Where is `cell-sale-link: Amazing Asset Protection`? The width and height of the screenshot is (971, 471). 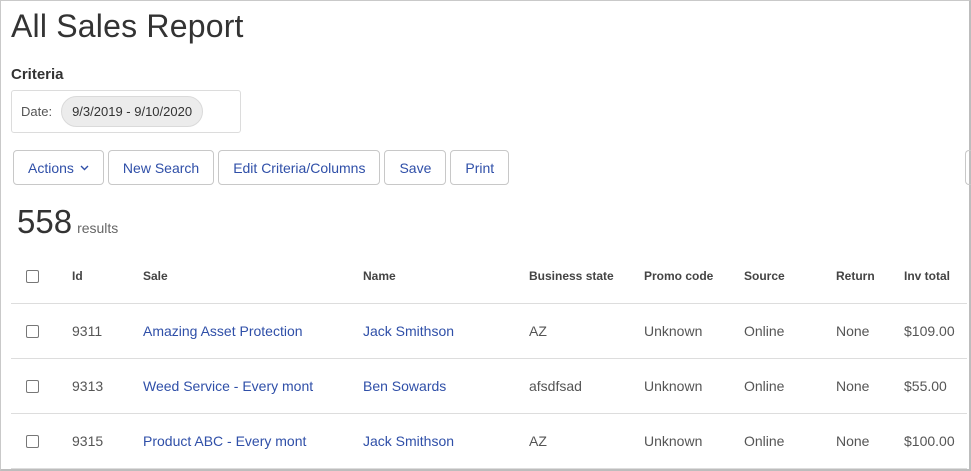
cell-sale-link: Amazing Asset Protection is located at coordinates (253, 331).